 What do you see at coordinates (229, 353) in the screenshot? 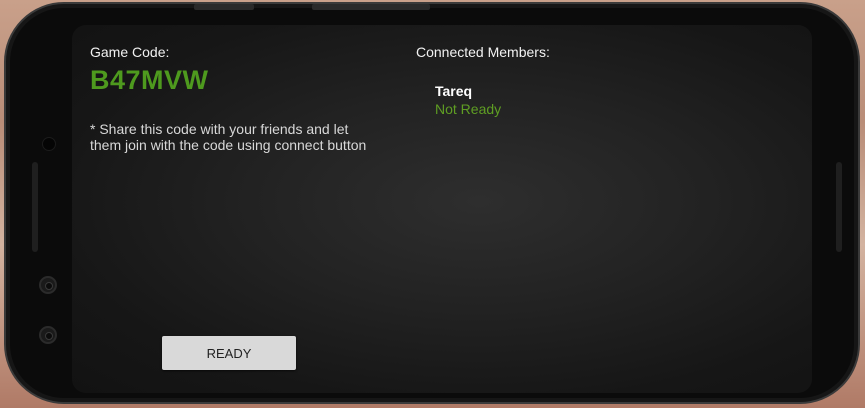
I see `ready-button: READY` at bounding box center [229, 353].